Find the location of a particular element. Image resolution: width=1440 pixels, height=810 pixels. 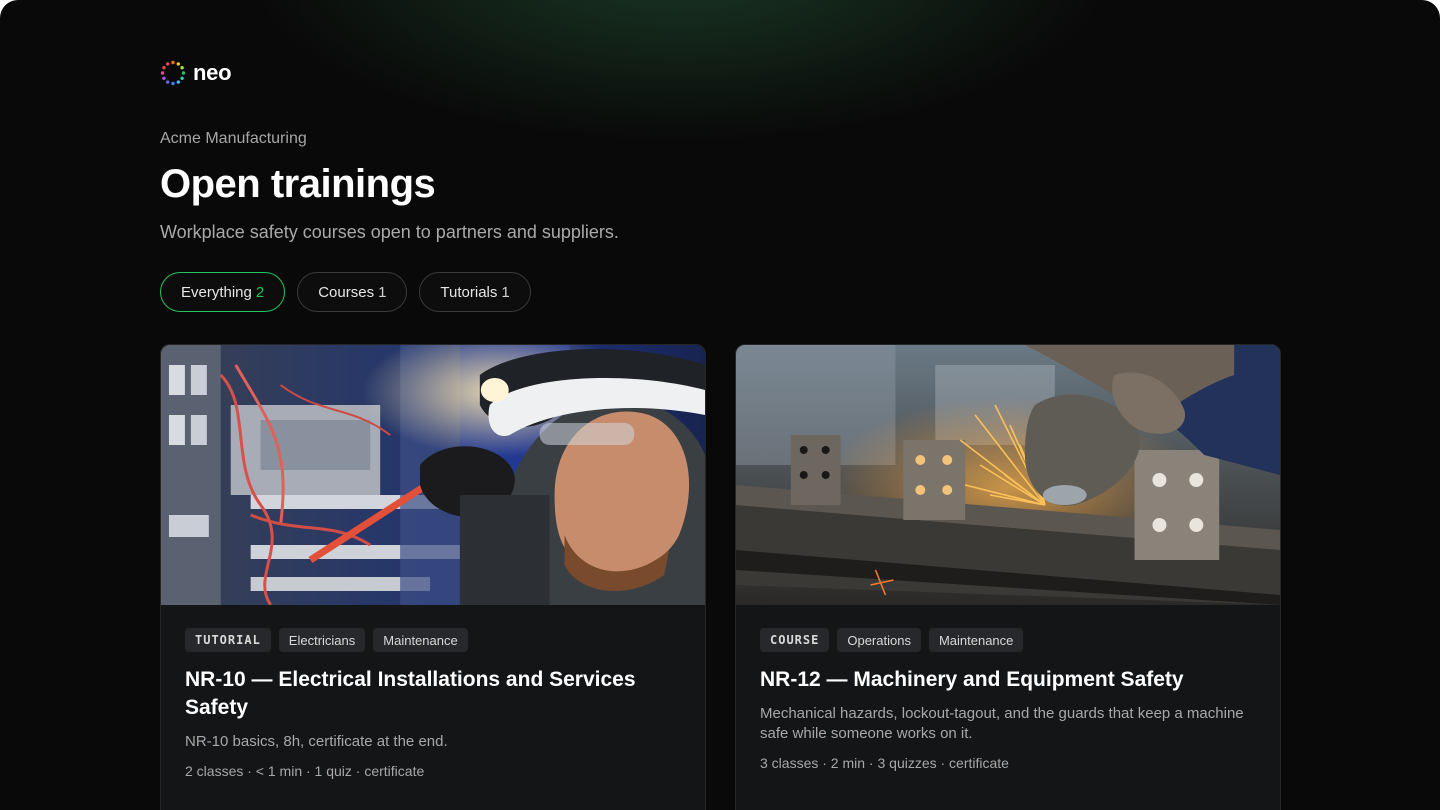

filter-tutorials: Tutorials 1 is located at coordinates (475, 292).